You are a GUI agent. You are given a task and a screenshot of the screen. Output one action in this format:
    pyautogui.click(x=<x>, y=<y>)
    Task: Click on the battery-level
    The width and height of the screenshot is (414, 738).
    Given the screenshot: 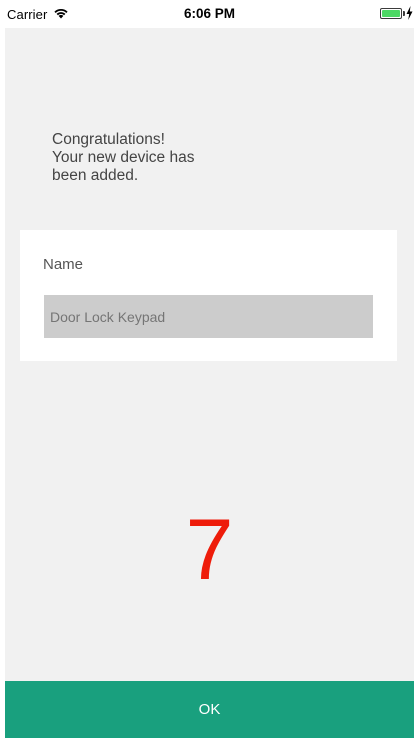 What is the action you would take?
    pyautogui.click(x=391, y=13)
    